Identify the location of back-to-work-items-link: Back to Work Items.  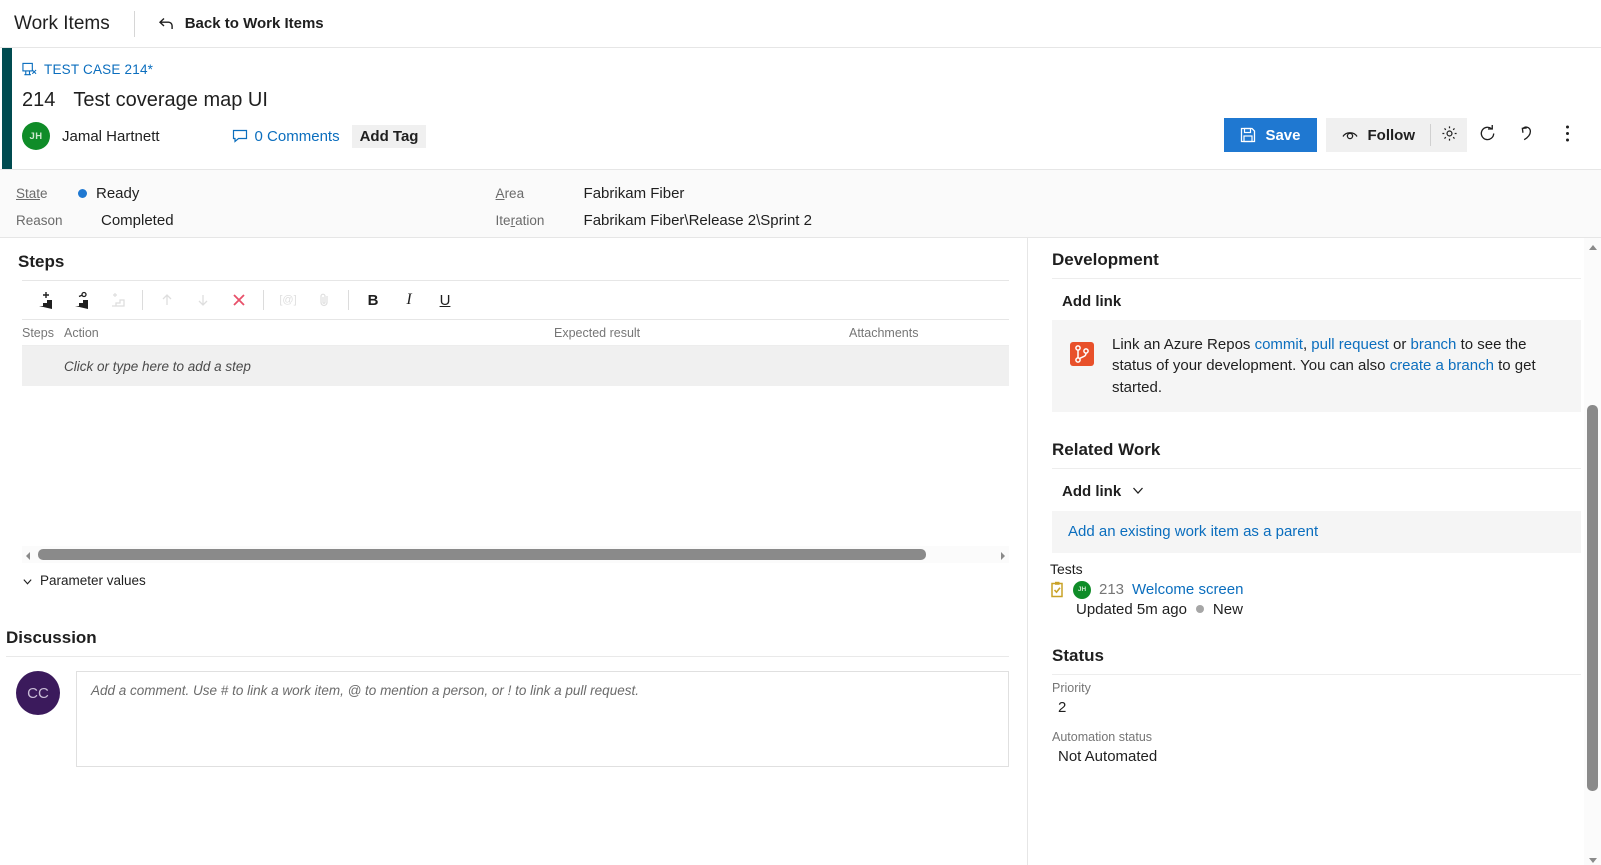
(229, 24).